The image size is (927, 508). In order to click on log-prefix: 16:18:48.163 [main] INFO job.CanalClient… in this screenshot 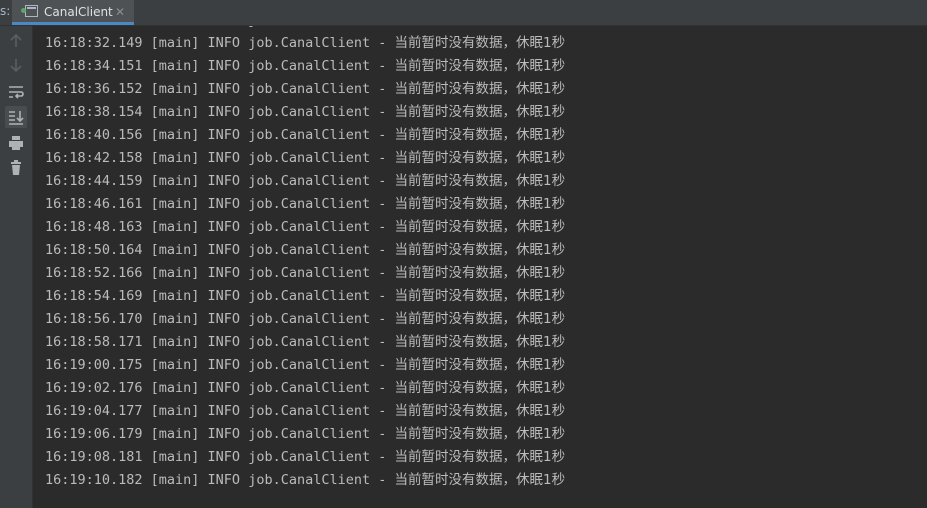, I will do `click(220, 227)`.